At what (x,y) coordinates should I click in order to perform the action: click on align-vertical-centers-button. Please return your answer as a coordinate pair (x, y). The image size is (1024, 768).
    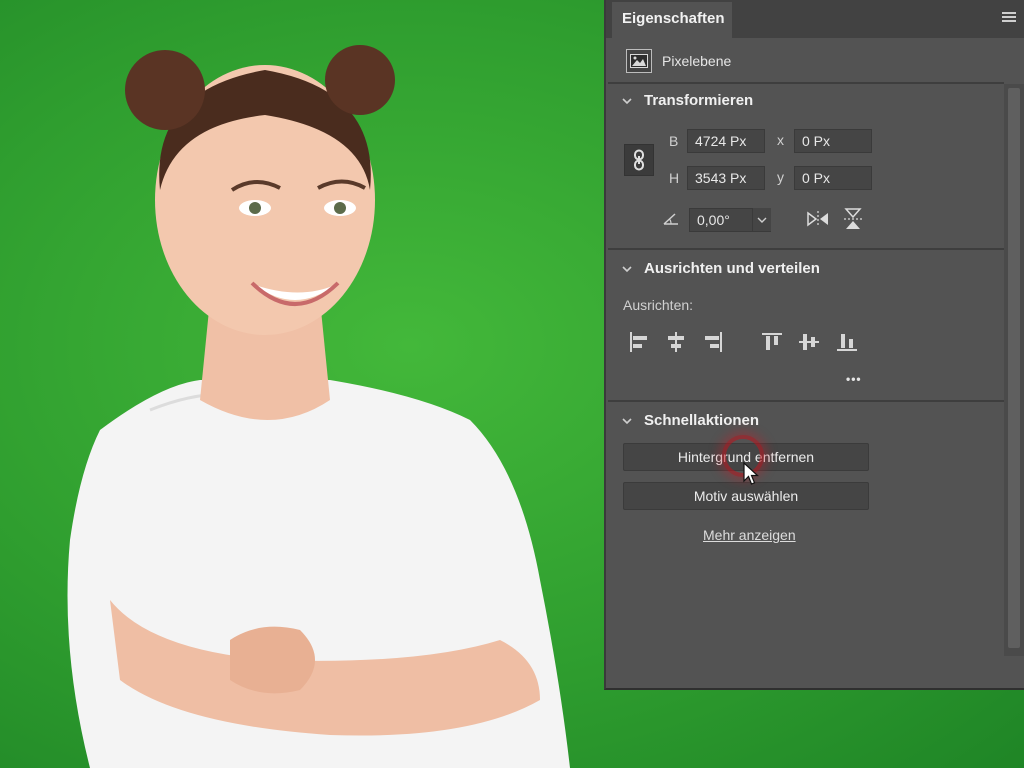
    Looking at the image, I should click on (809, 342).